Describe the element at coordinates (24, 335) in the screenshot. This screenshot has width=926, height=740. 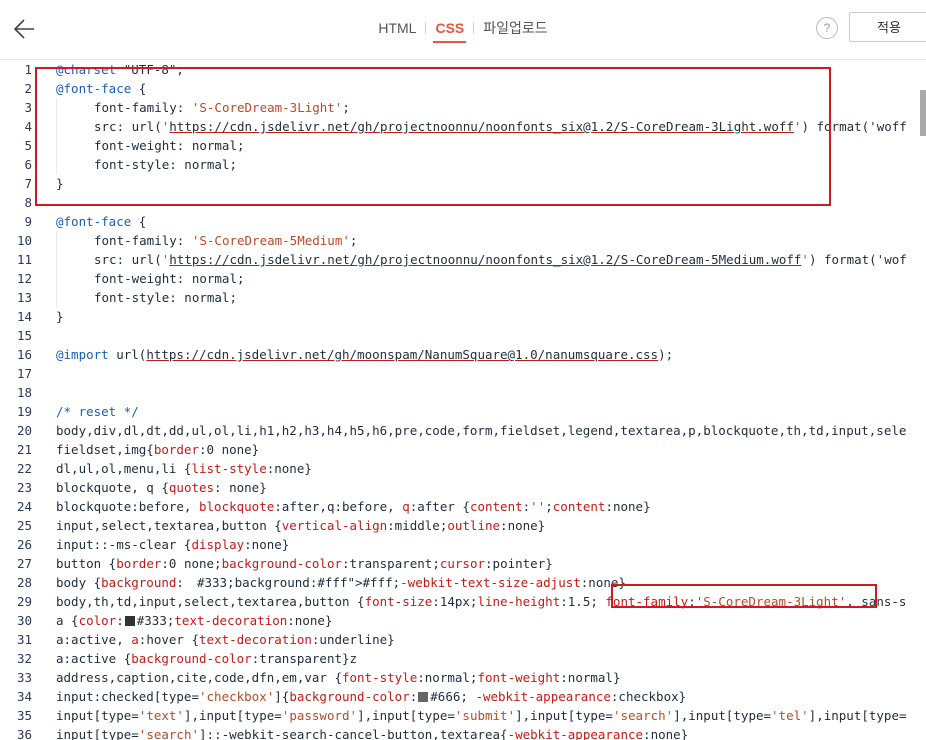
I see `line-number: 15` at that location.